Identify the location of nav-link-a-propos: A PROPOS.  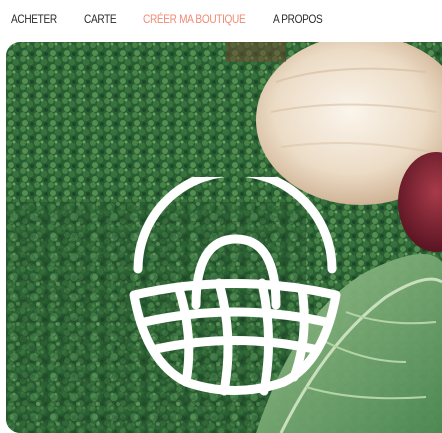
(298, 19).